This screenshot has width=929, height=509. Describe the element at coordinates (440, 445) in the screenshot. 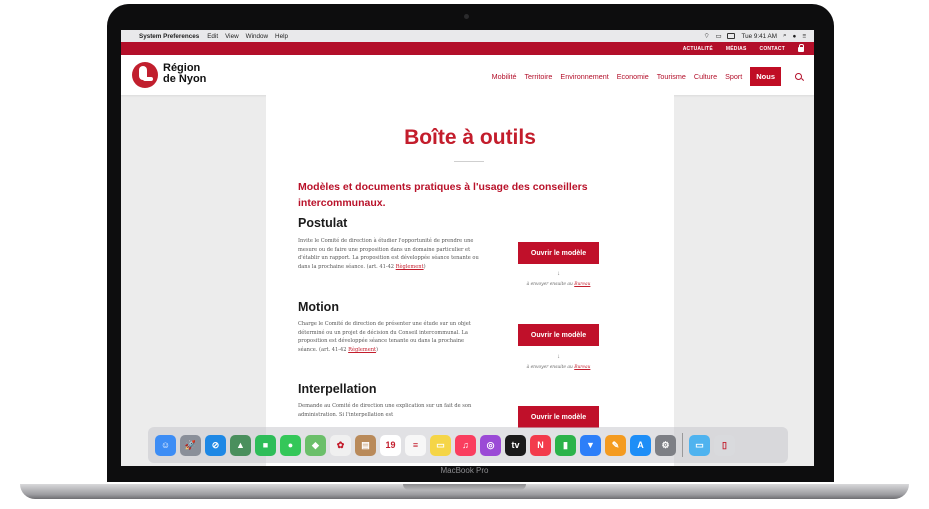

I see `notes-icon: ▭` at that location.